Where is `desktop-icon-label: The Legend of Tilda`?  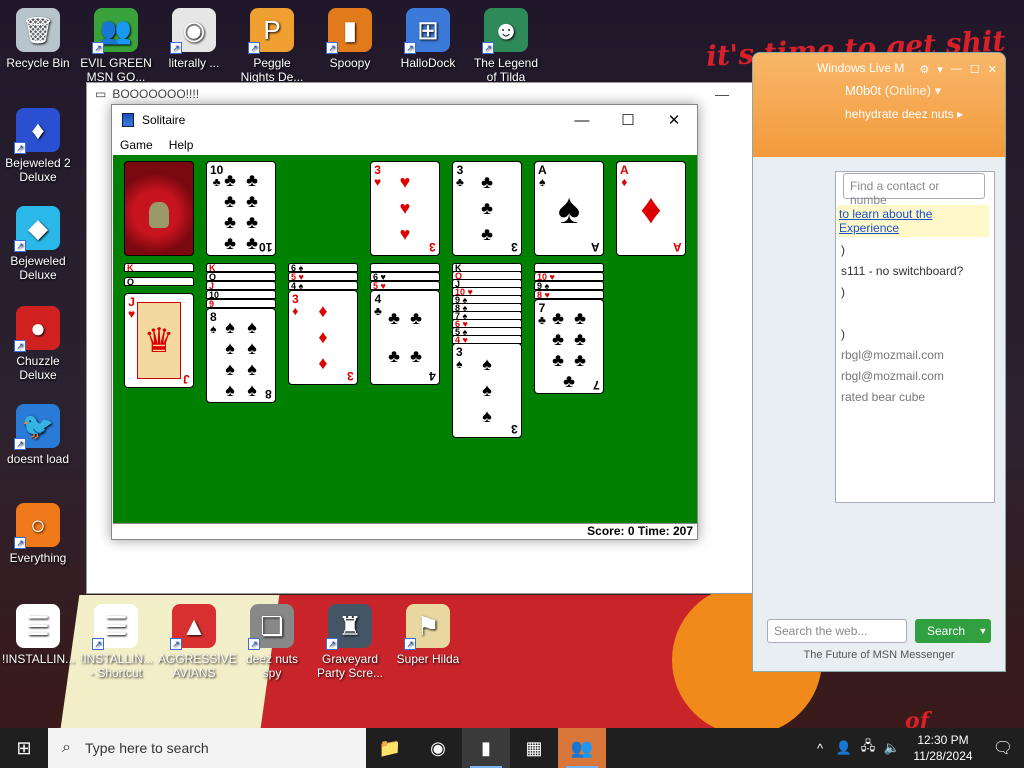
desktop-icon-label: The Legend of Tilda is located at coordinates (506, 70).